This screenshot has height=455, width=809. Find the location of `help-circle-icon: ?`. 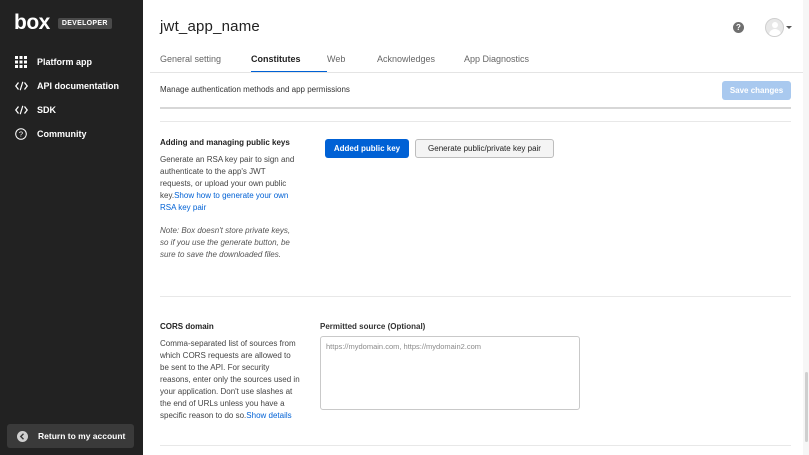

help-circle-icon: ? is located at coordinates (21, 134).